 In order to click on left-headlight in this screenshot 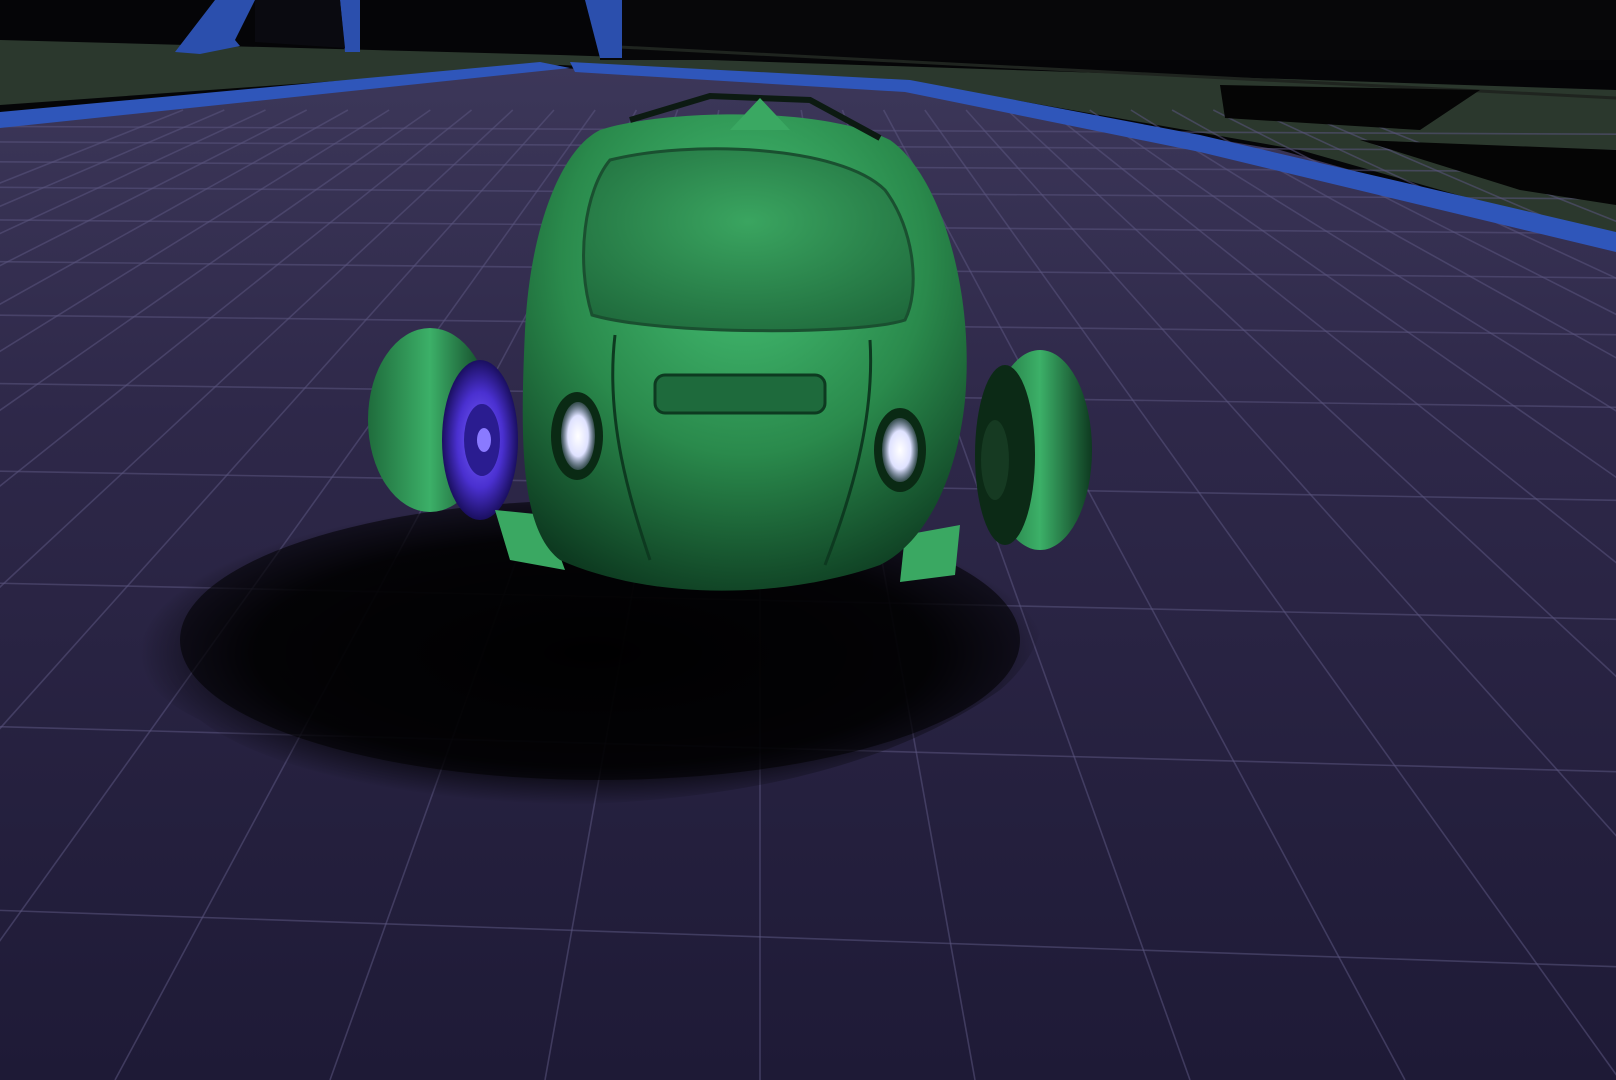, I will do `click(577, 436)`.